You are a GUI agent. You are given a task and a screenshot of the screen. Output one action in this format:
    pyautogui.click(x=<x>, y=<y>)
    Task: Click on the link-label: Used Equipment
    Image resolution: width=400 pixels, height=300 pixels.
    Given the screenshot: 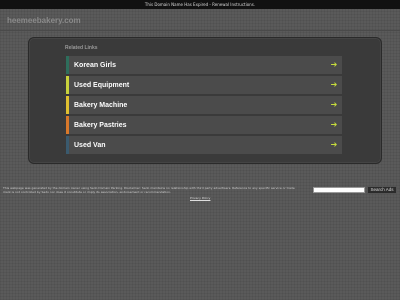 What is the action you would take?
    pyautogui.click(x=102, y=85)
    